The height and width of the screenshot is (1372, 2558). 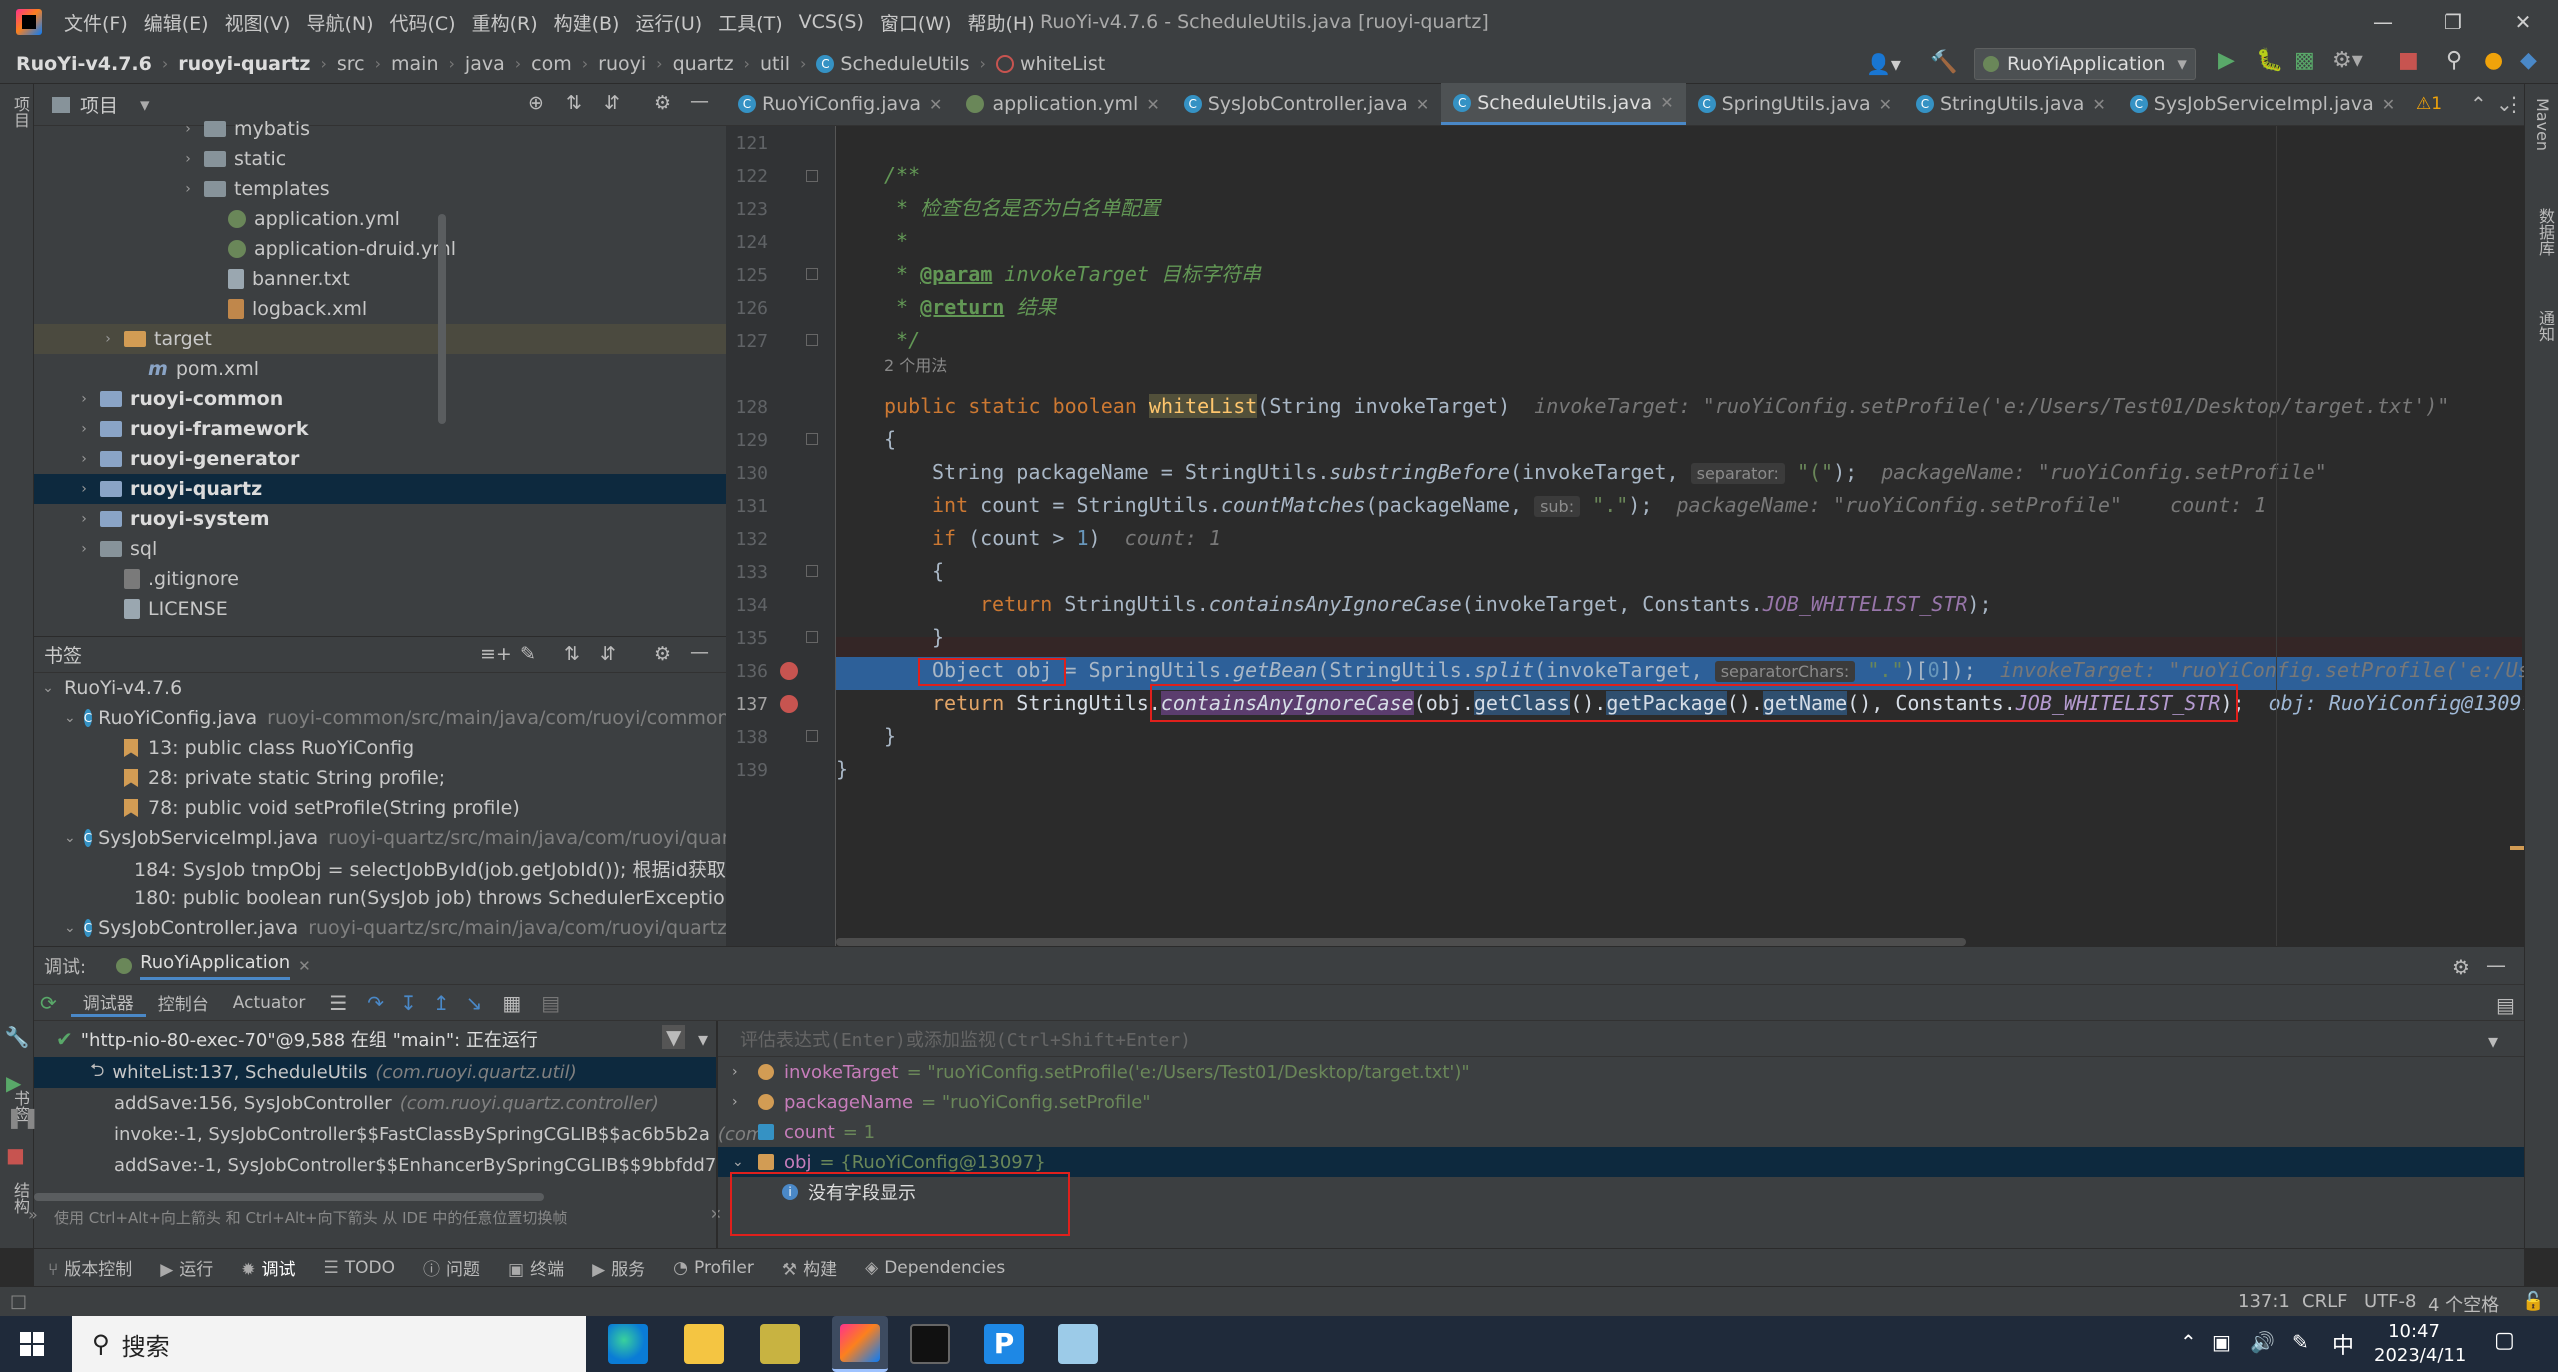 I want to click on frames-scrollbar, so click(x=289, y=1197).